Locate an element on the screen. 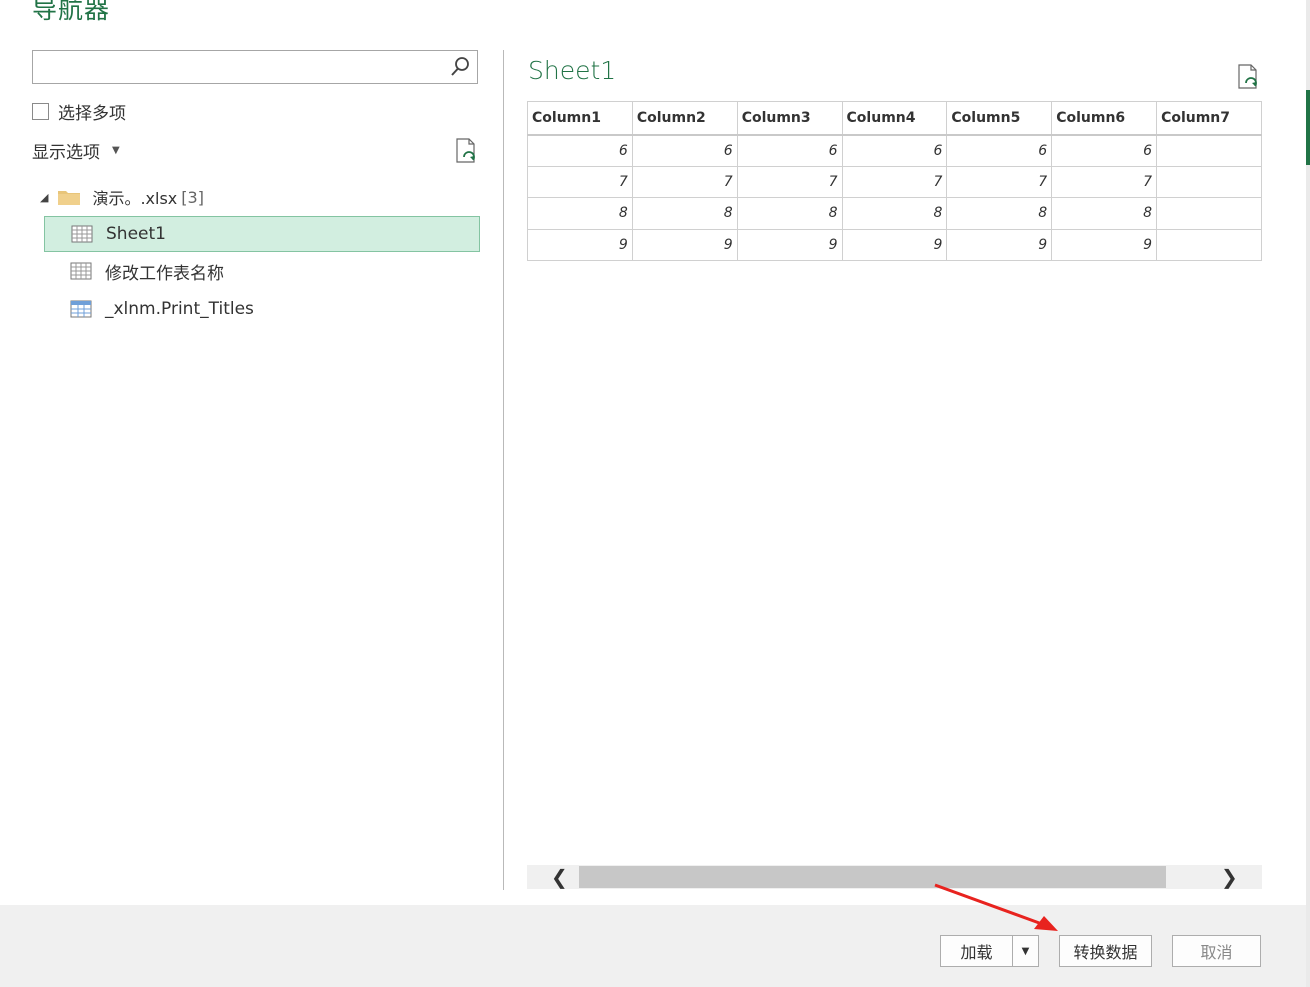 The image size is (1310, 987). column-header: Column7 is located at coordinates (1209, 118).